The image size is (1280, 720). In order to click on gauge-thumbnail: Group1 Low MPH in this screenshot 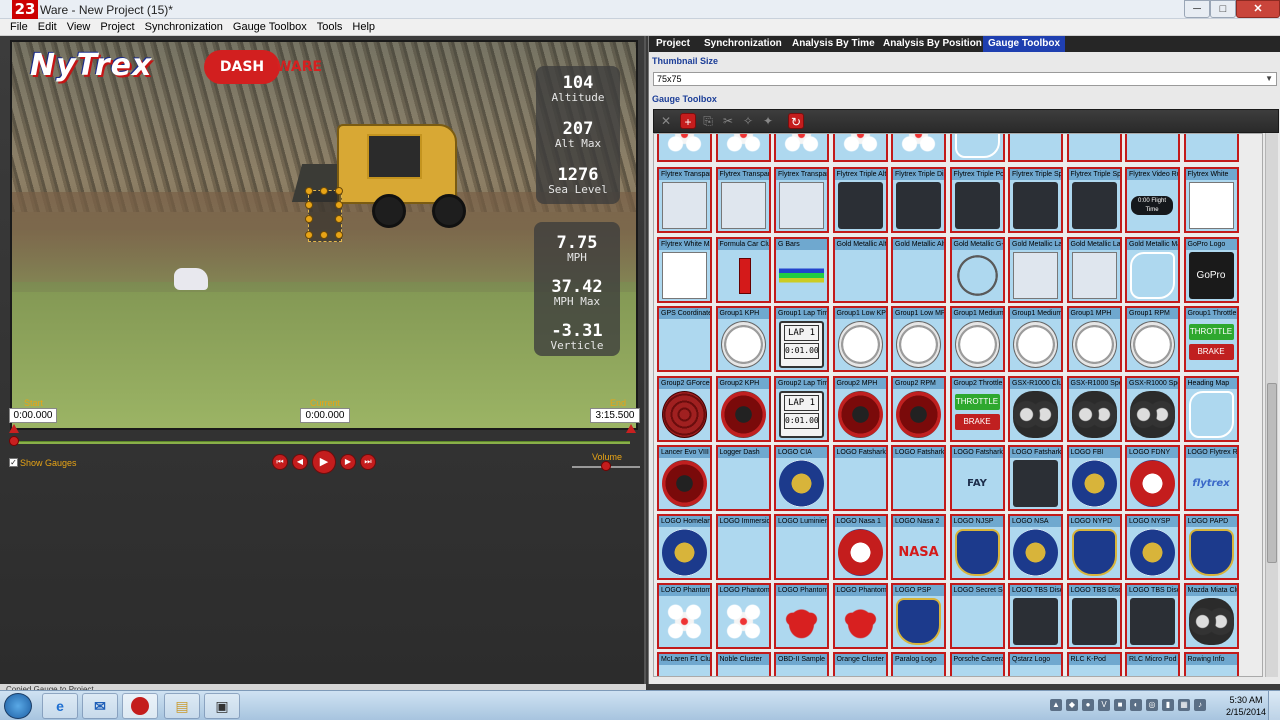, I will do `click(918, 339)`.